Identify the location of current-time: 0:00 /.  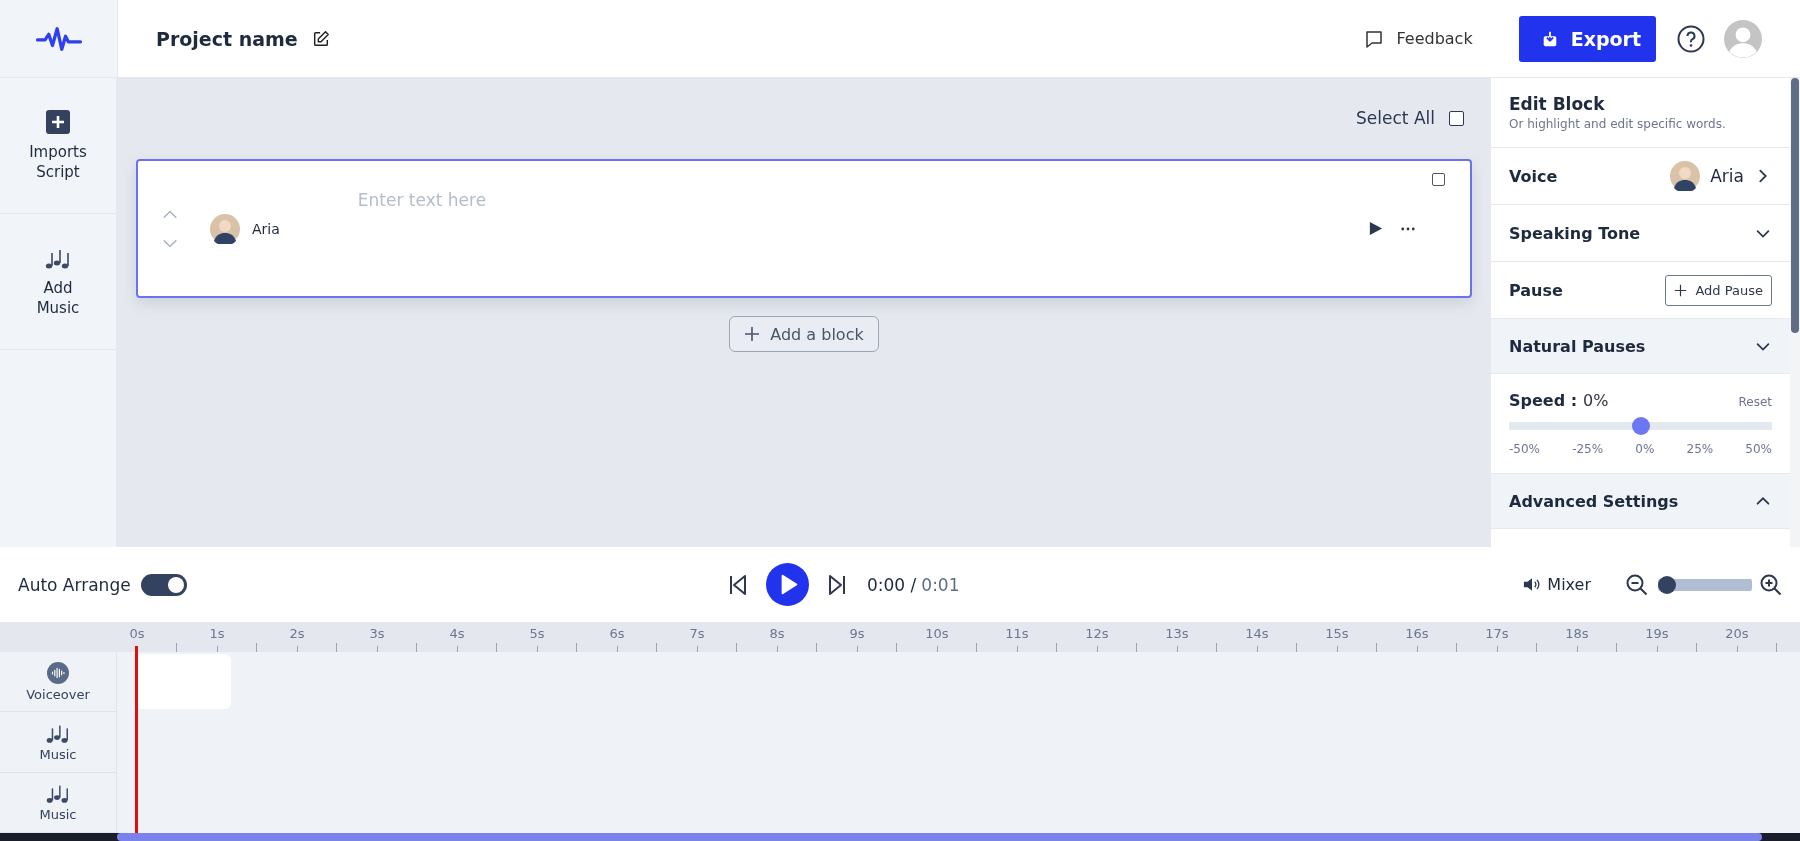
(892, 584).